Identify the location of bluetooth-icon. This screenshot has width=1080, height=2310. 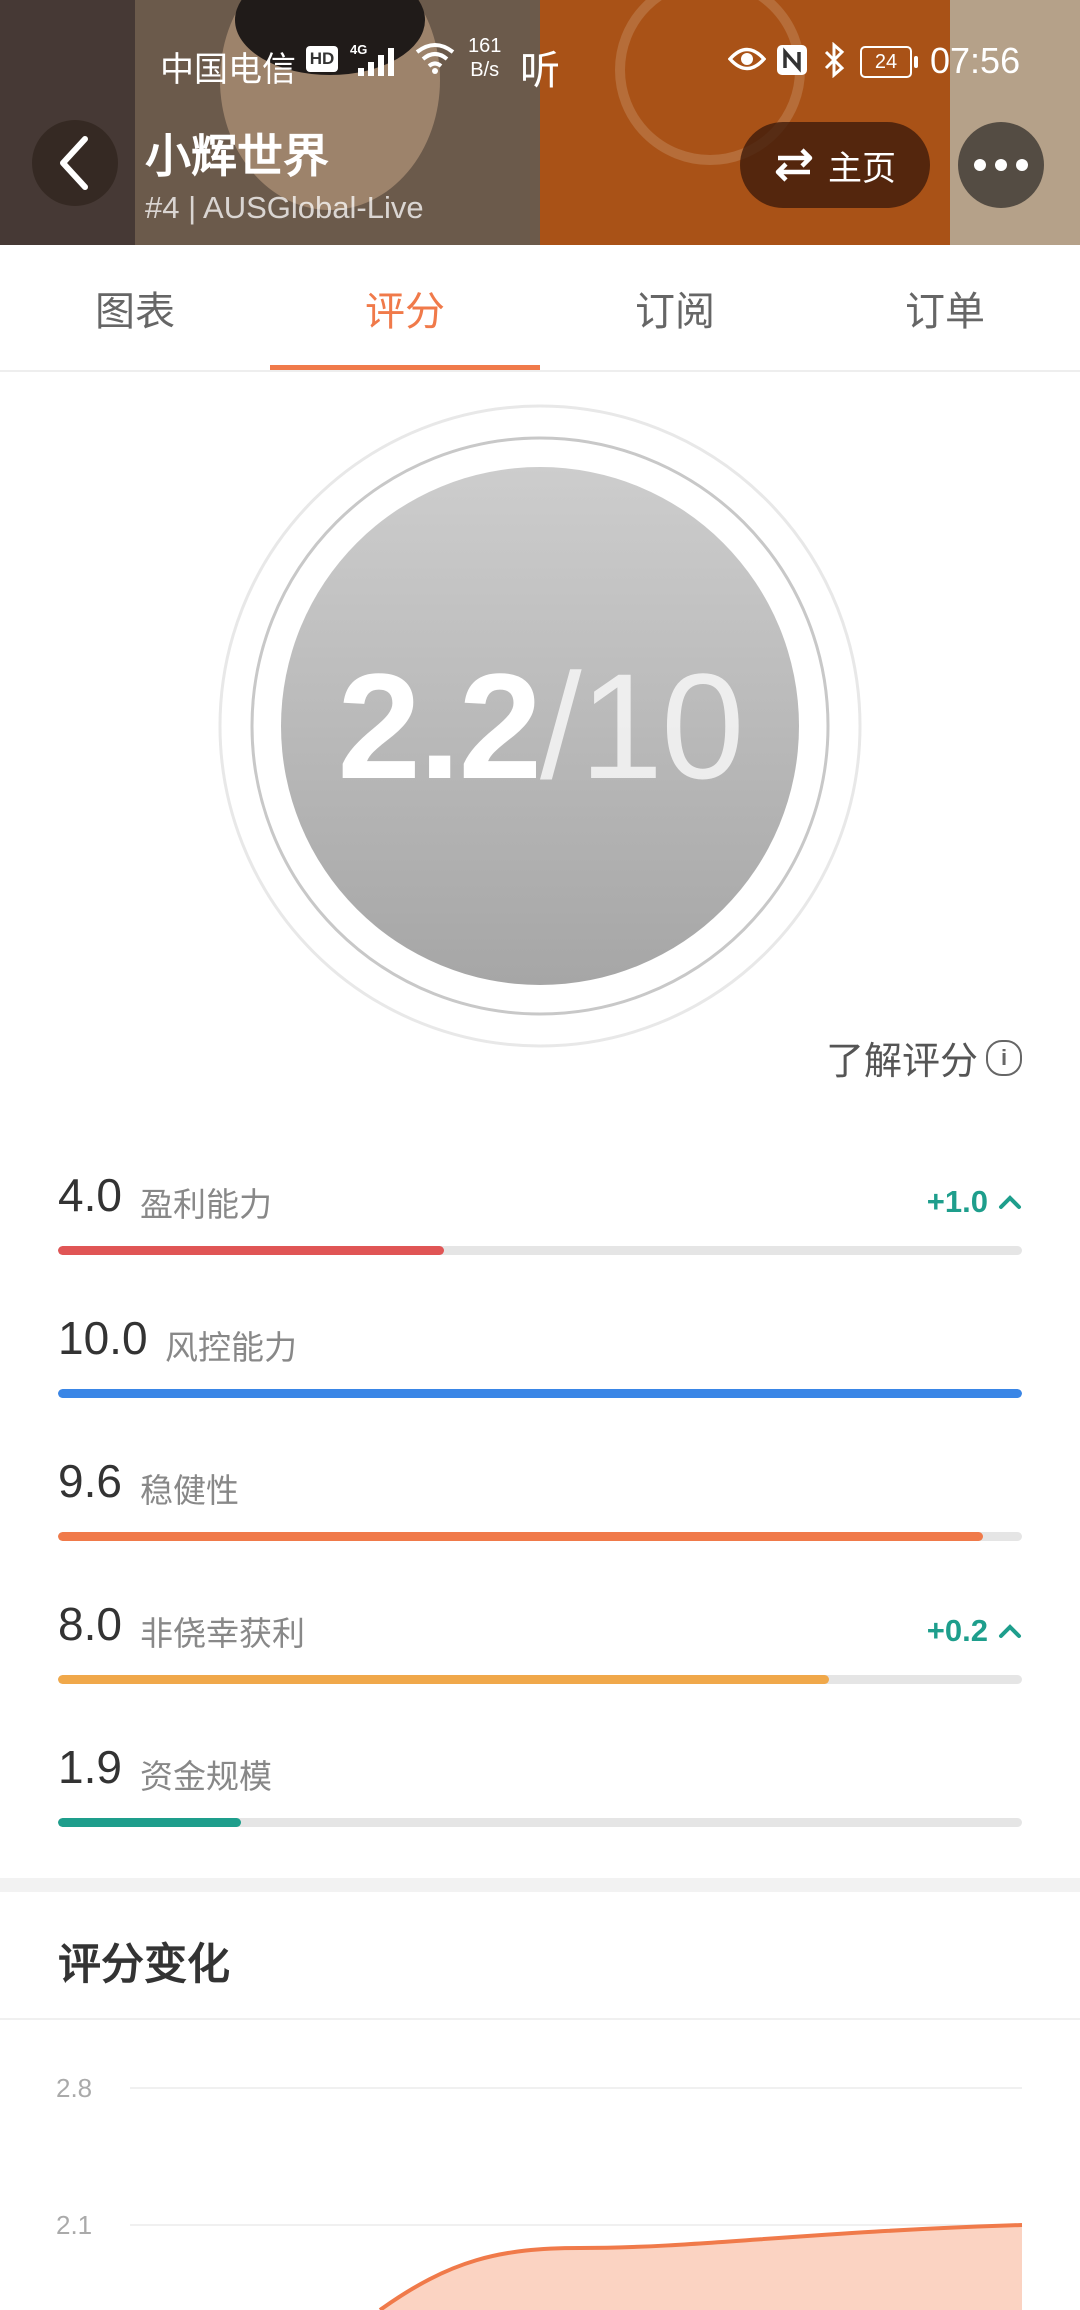
(834, 62).